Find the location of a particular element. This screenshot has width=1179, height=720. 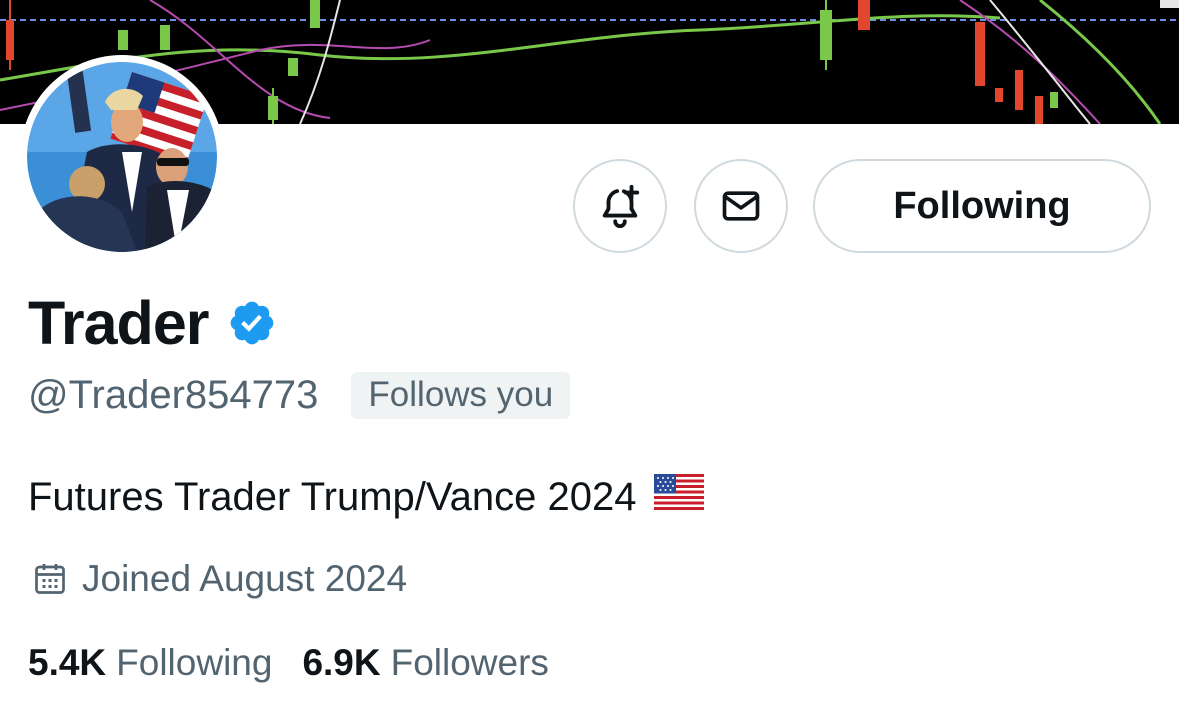

avatar-photo is located at coordinates (122, 157).